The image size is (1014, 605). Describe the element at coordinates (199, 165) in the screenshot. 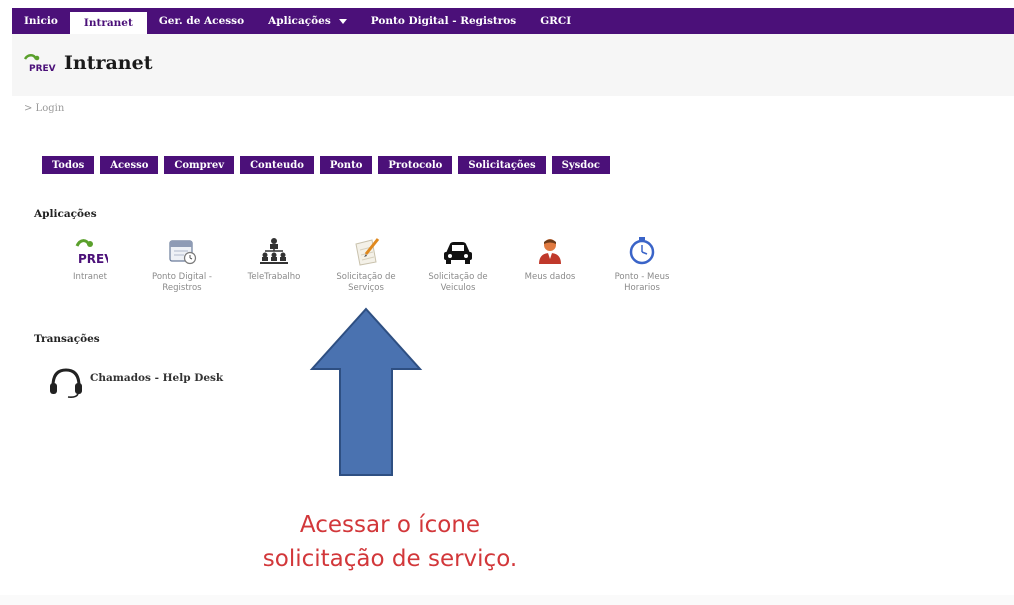

I see `category-comprev-button: Comprev` at that location.